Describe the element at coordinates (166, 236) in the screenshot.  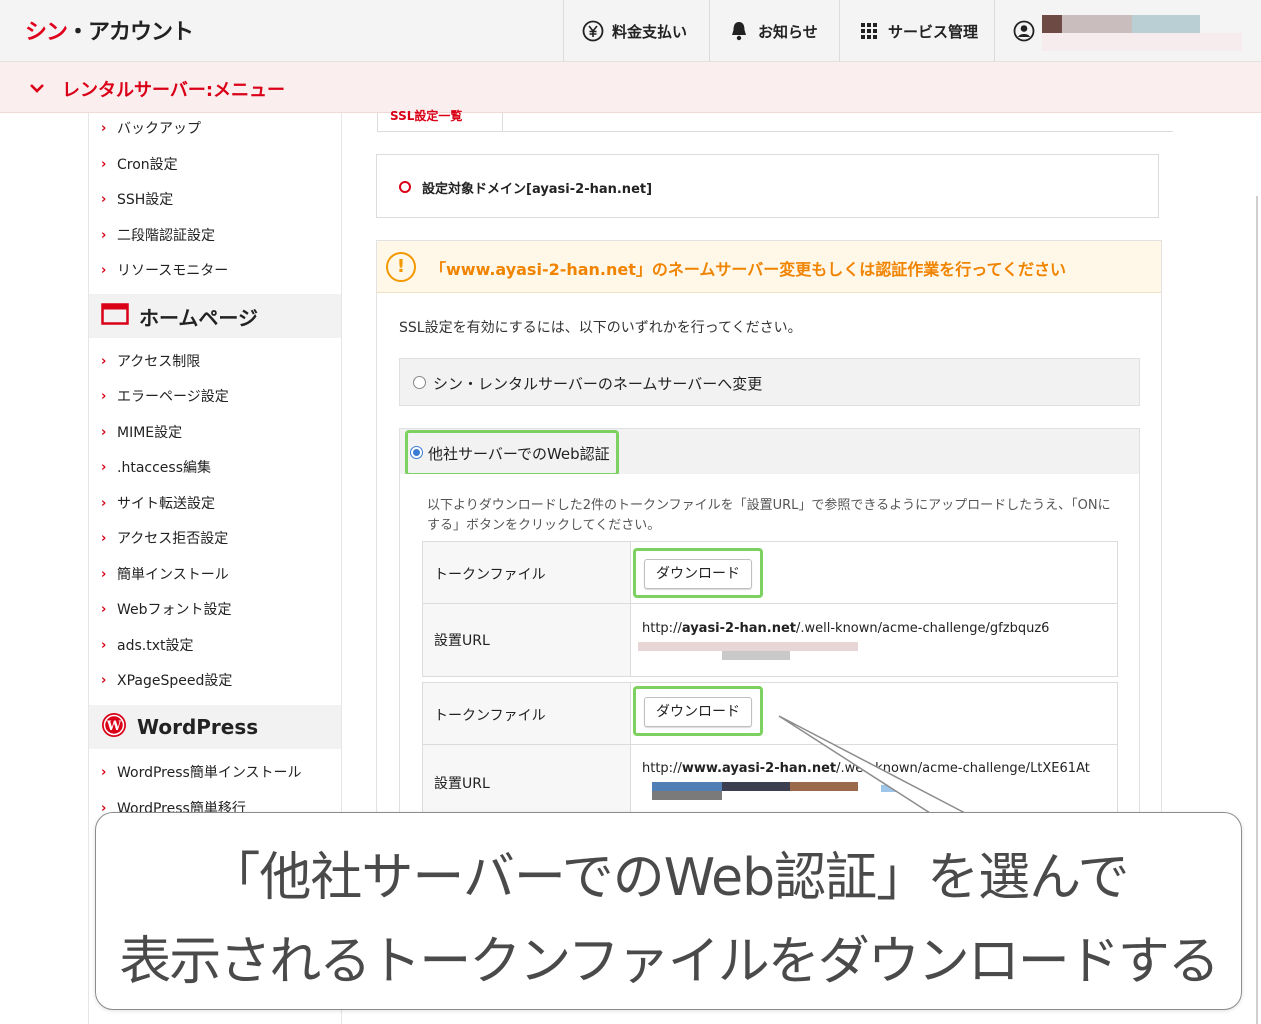
I see `sidebar-item-label: 二段階認証設定` at that location.